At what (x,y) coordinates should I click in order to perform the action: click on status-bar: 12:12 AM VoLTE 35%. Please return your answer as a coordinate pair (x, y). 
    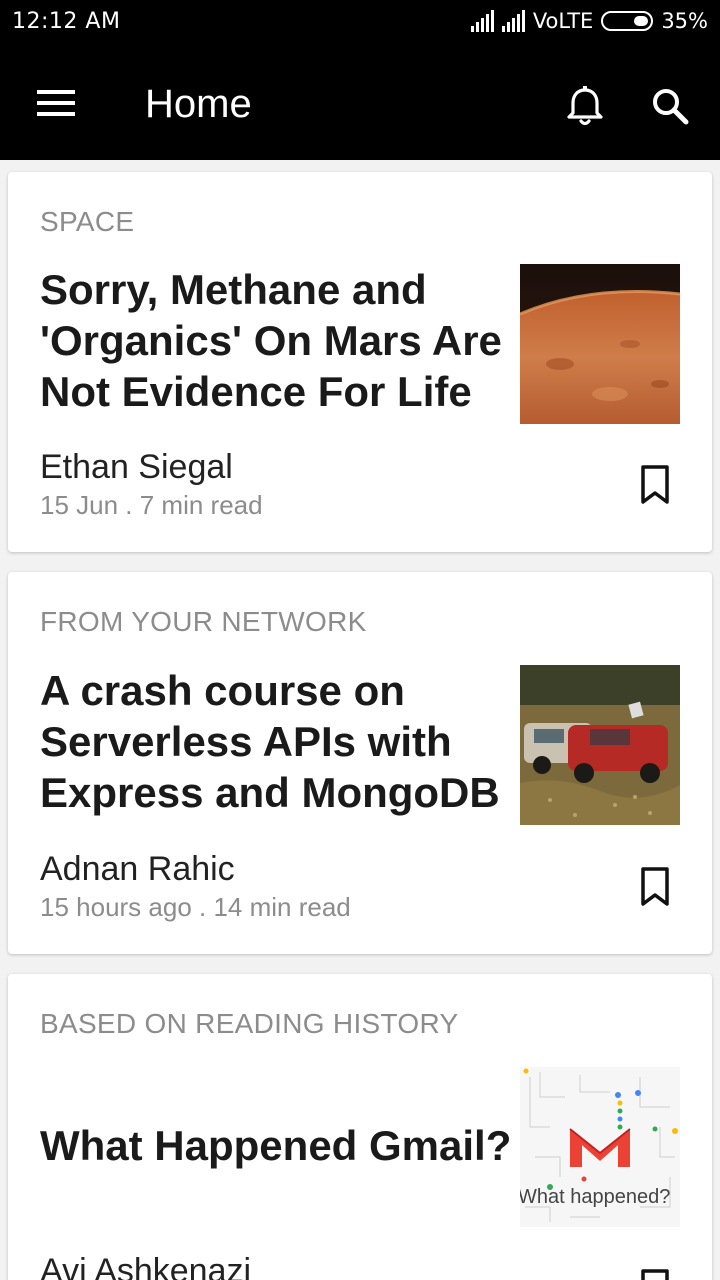
    Looking at the image, I should click on (360, 24).